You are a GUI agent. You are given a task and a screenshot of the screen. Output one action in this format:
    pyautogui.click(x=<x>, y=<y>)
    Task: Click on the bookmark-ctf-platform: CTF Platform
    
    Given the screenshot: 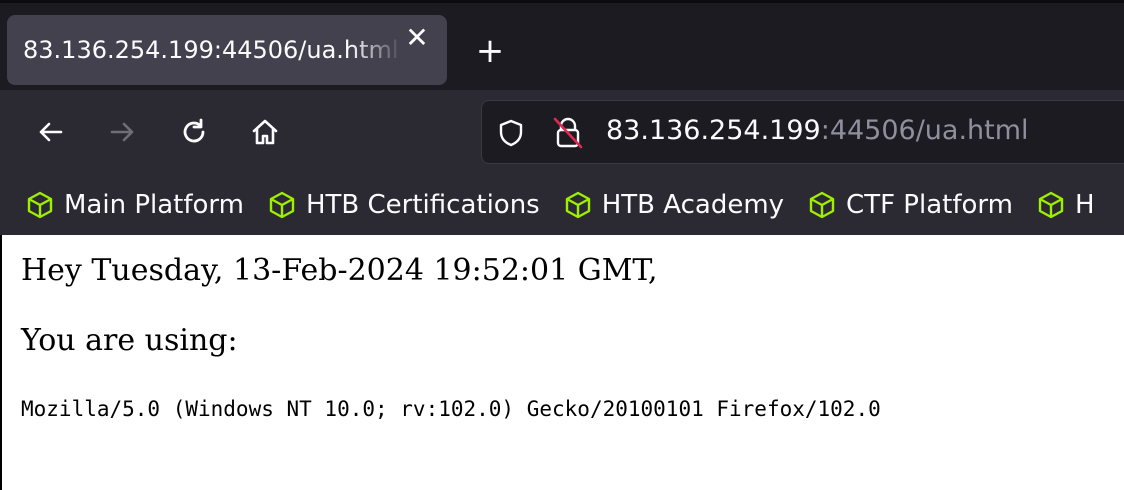 What is the action you would take?
    pyautogui.click(x=910, y=205)
    